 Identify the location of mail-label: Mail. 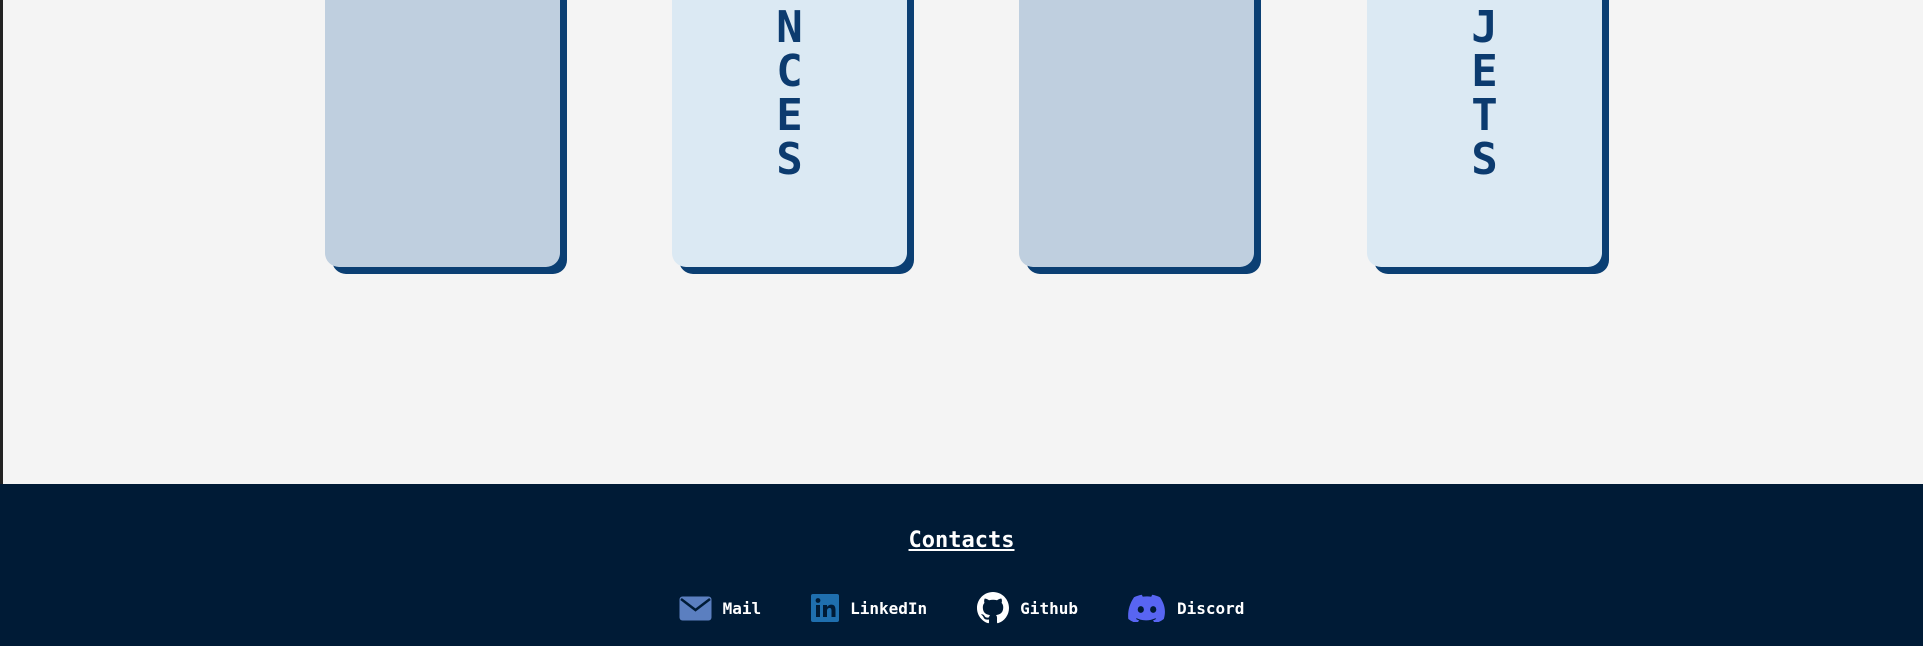
(742, 608).